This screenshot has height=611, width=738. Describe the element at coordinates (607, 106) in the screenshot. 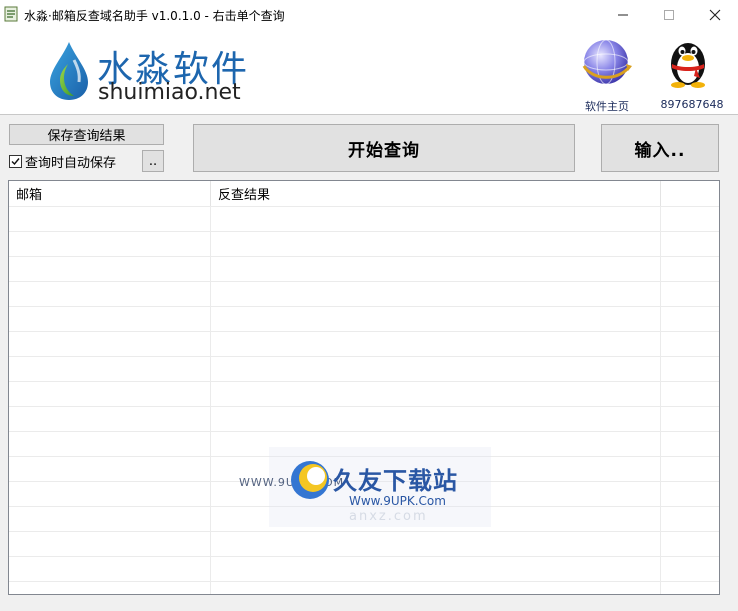

I see `homepage-label: 软件主页` at that location.